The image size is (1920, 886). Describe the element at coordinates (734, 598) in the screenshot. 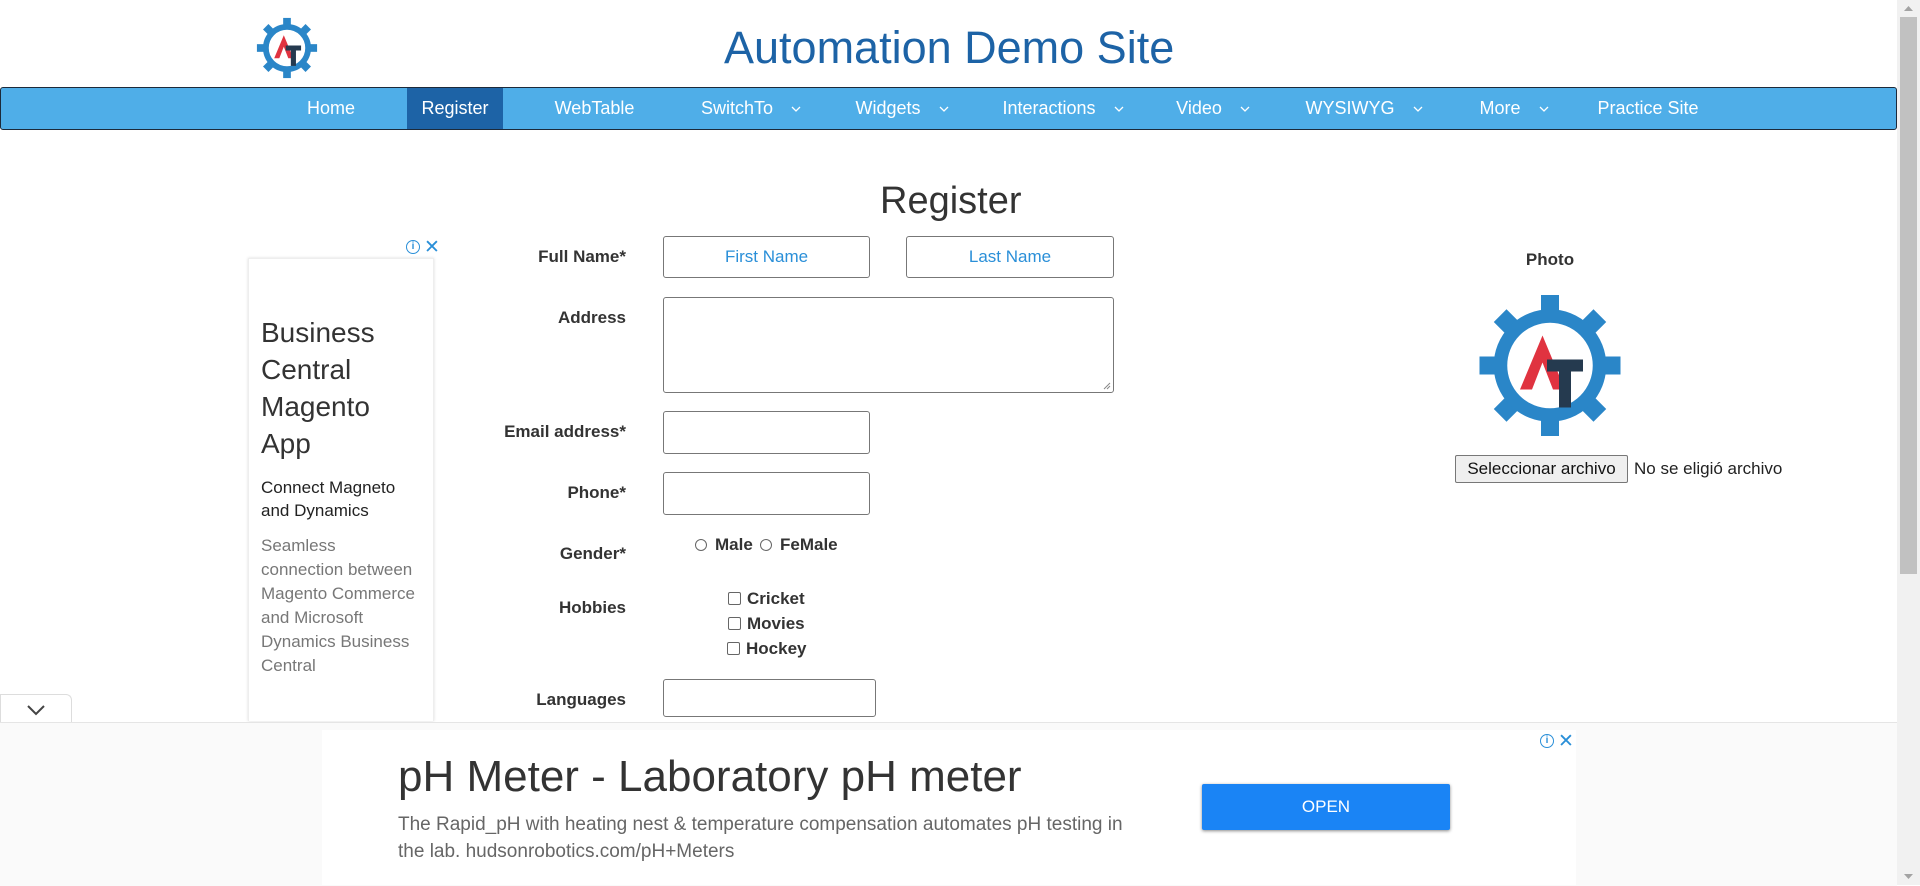

I see `hobby-cricket-checkbox` at that location.